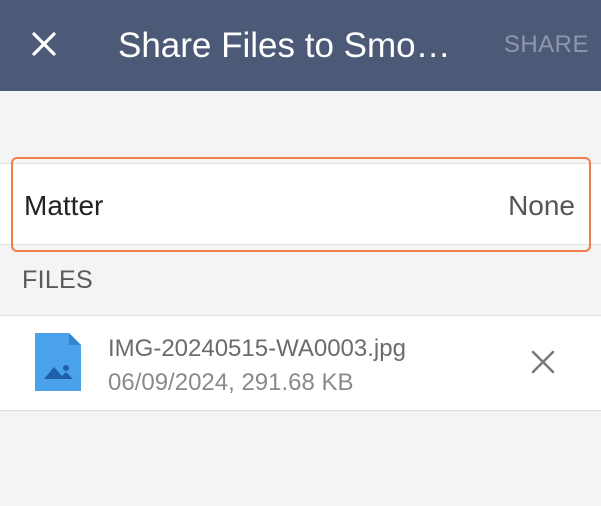  I want to click on matter-value: None, so click(541, 205).